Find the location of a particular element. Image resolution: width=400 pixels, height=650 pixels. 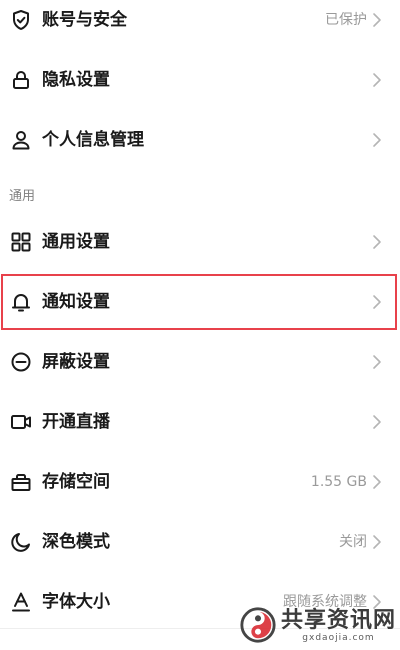

watermark-logo-icon is located at coordinates (258, 625).